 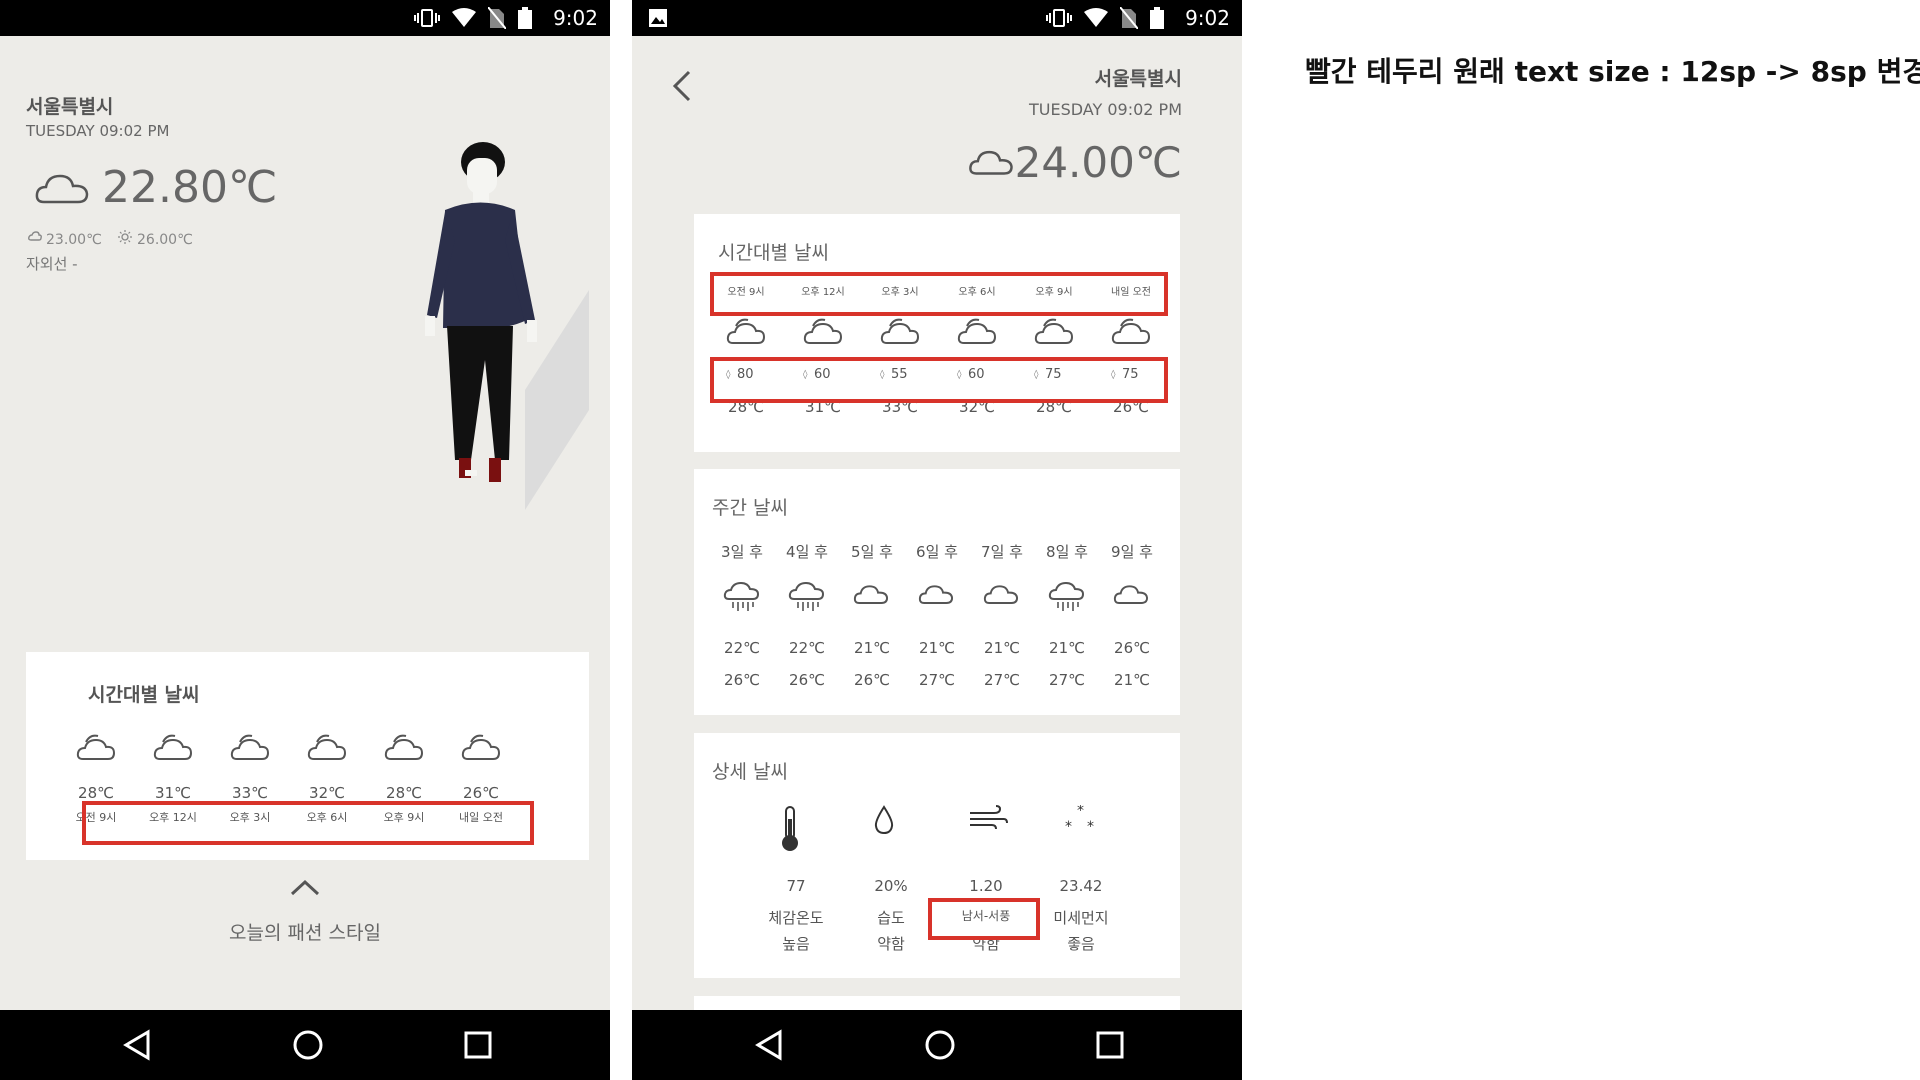 I want to click on sun-icon, so click(x=125, y=237).